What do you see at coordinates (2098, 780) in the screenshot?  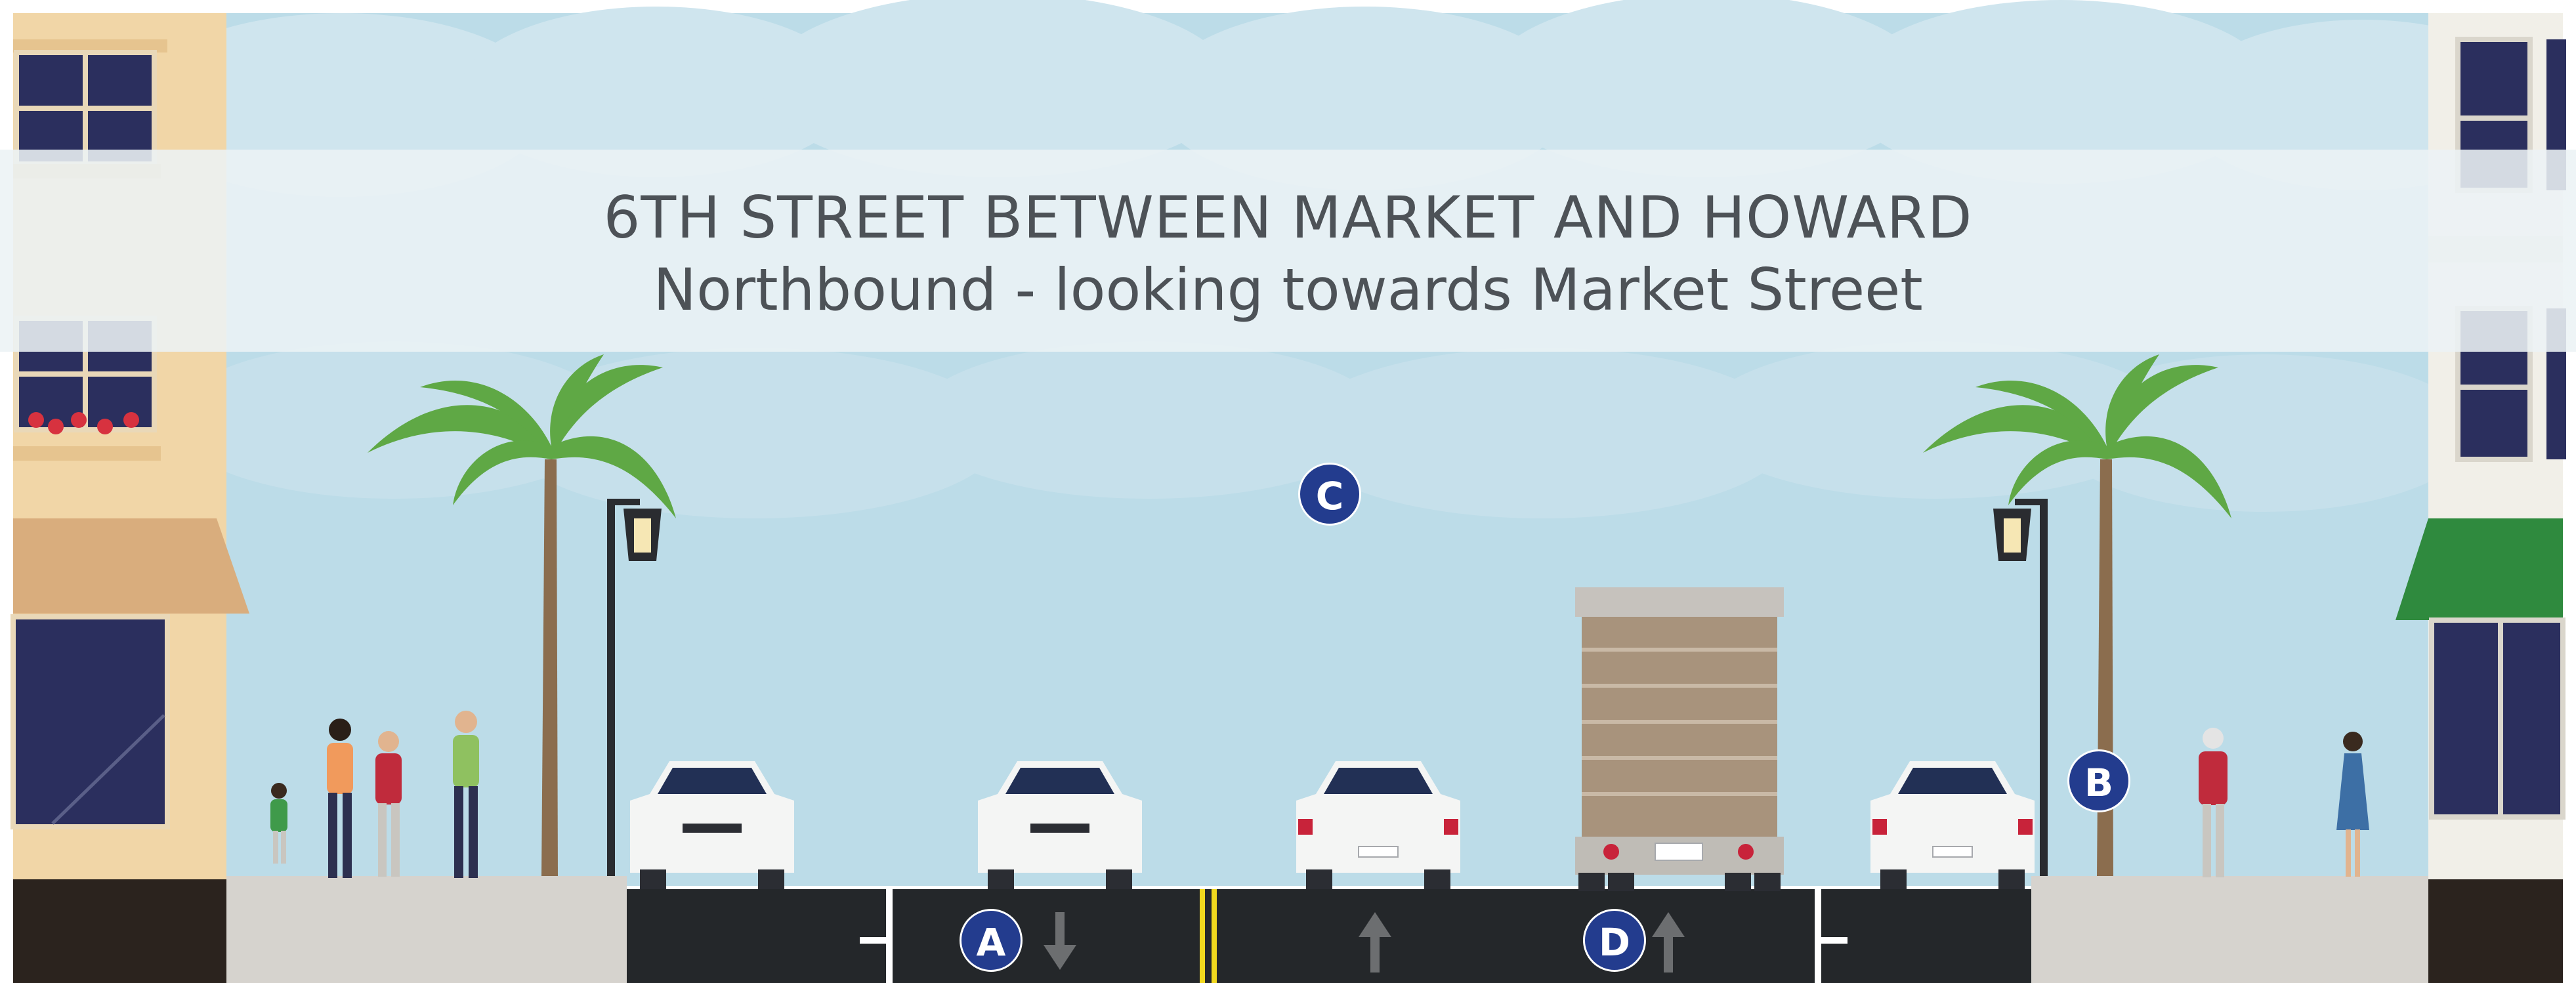 I see `marker-b: B` at bounding box center [2098, 780].